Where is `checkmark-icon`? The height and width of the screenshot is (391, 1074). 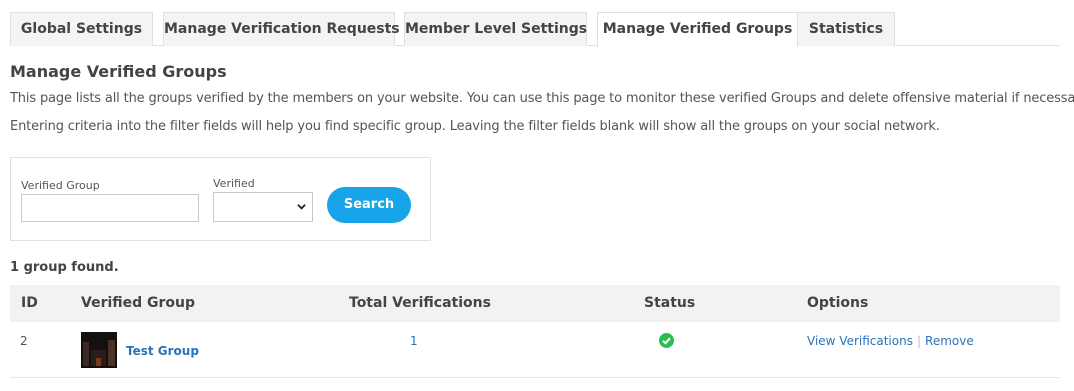 checkmark-icon is located at coordinates (666, 341).